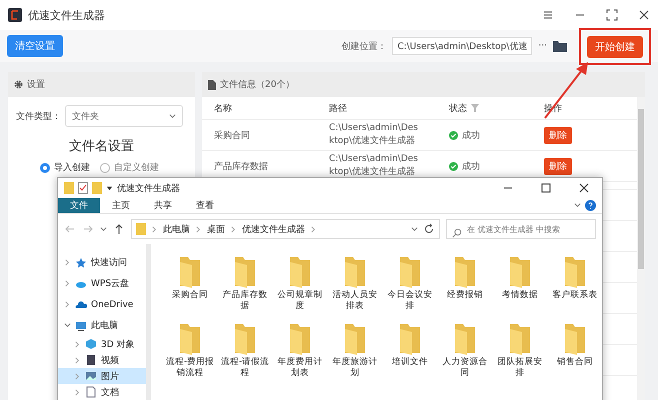 The width and height of the screenshot is (658, 400). Describe the element at coordinates (68, 167) in the screenshot. I see `radio-option: 导入创建` at that location.